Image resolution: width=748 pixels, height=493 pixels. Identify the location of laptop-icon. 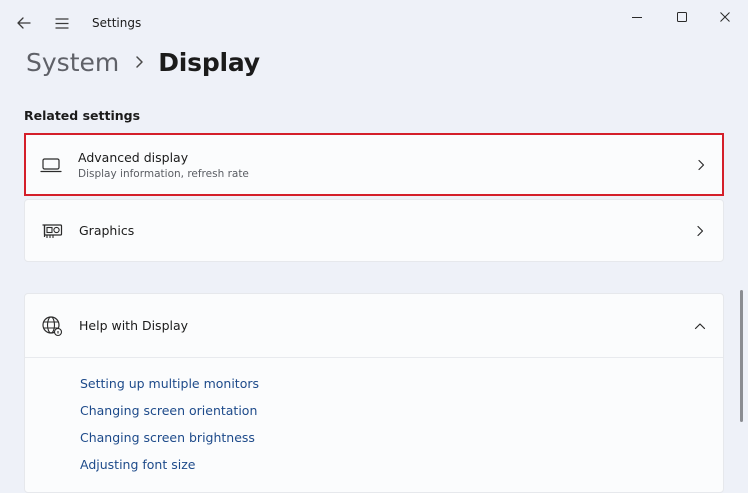
(51, 165).